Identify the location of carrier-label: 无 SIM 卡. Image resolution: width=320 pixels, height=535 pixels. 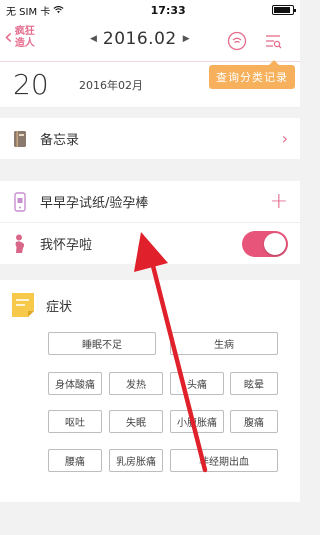
(28, 12).